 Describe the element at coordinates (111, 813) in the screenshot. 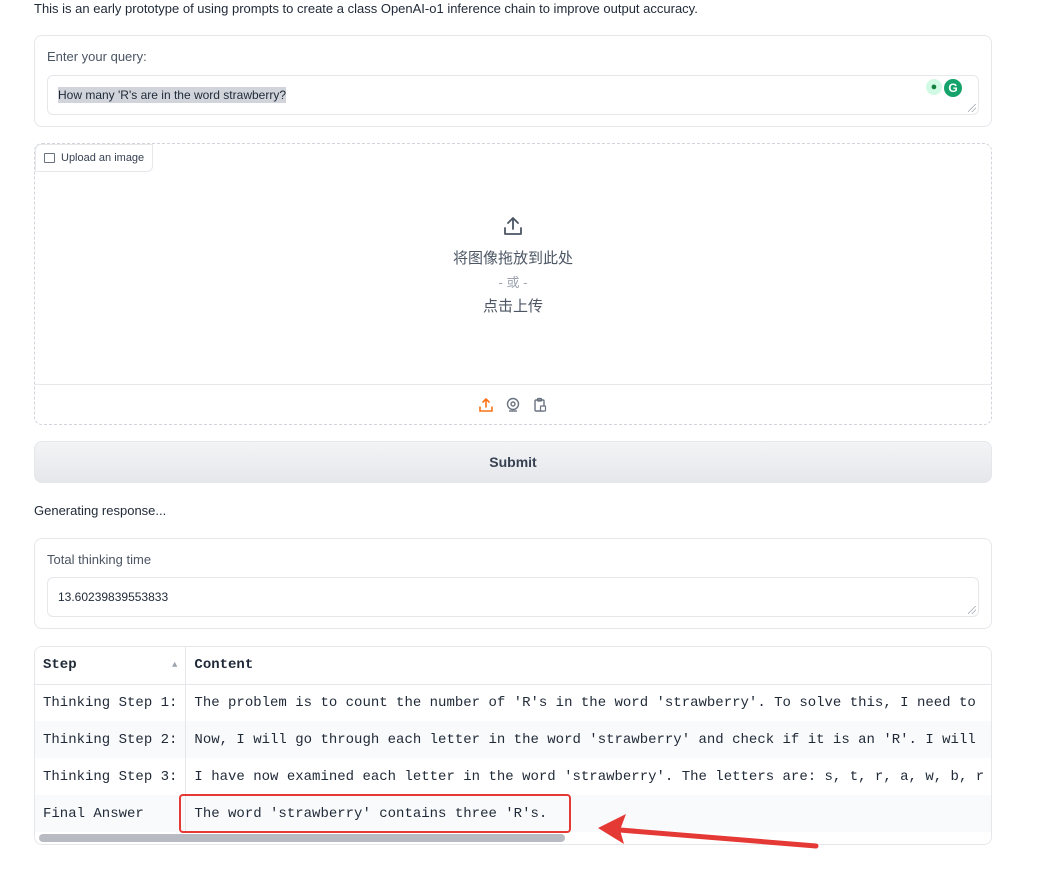

I see `step-cell: Final Answer` at that location.